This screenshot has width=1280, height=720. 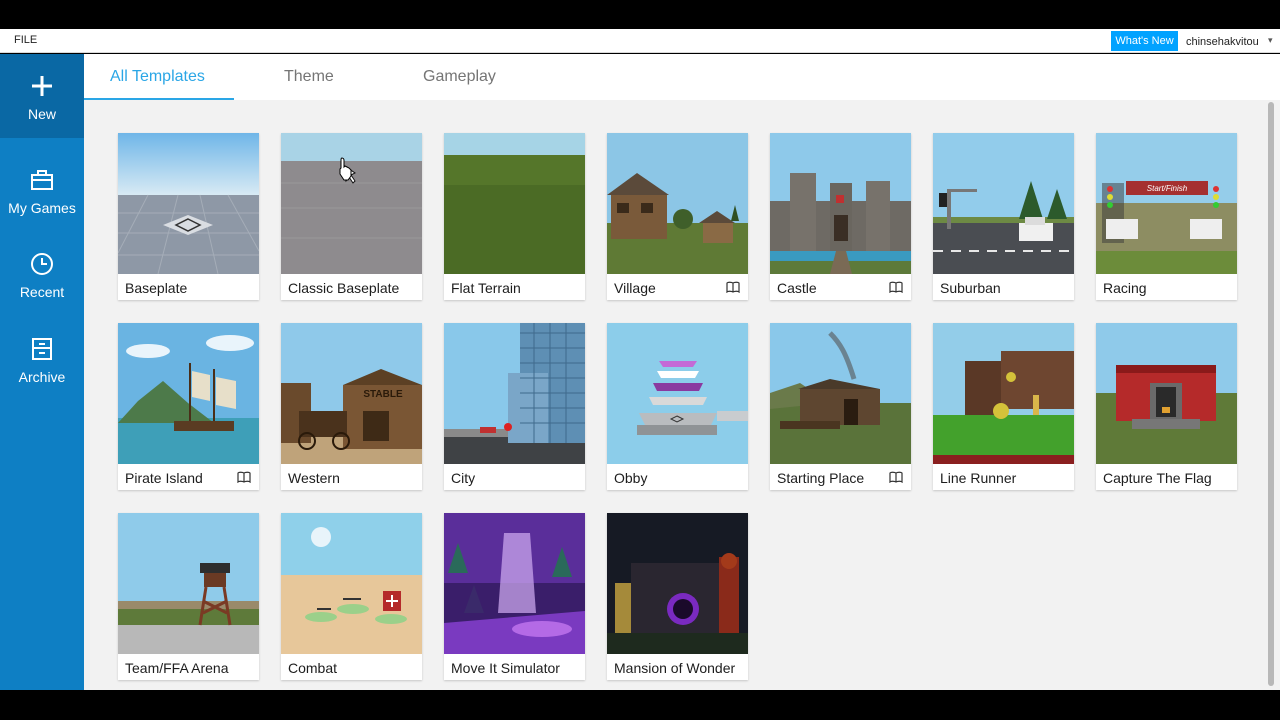 What do you see at coordinates (797, 288) in the screenshot?
I see `template-name: Castle` at bounding box center [797, 288].